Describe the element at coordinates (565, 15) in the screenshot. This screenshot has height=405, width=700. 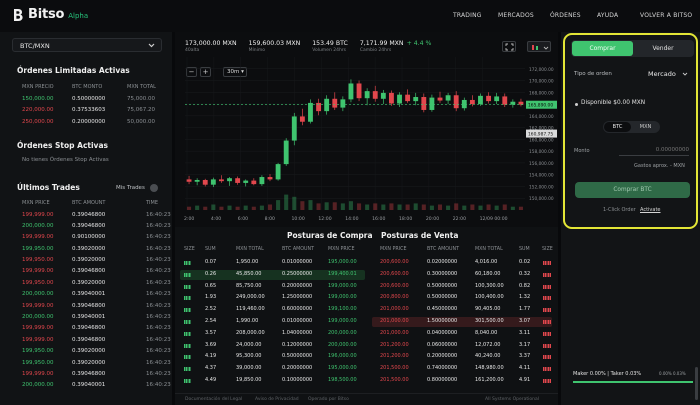
I see `nav-ordenes: ÓRDENES` at that location.